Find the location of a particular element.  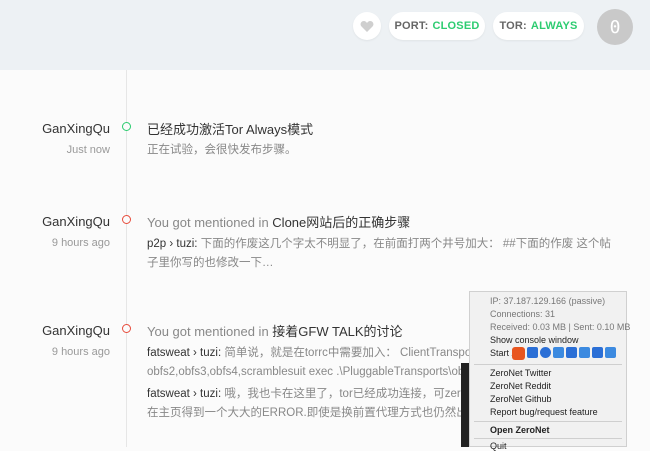

feed-title: 已经成功激活Tor Always模式 is located at coordinates (230, 128).